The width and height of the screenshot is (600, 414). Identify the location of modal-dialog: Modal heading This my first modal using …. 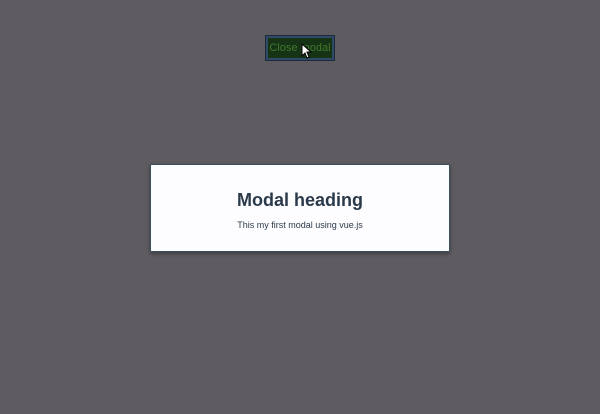
(300, 208).